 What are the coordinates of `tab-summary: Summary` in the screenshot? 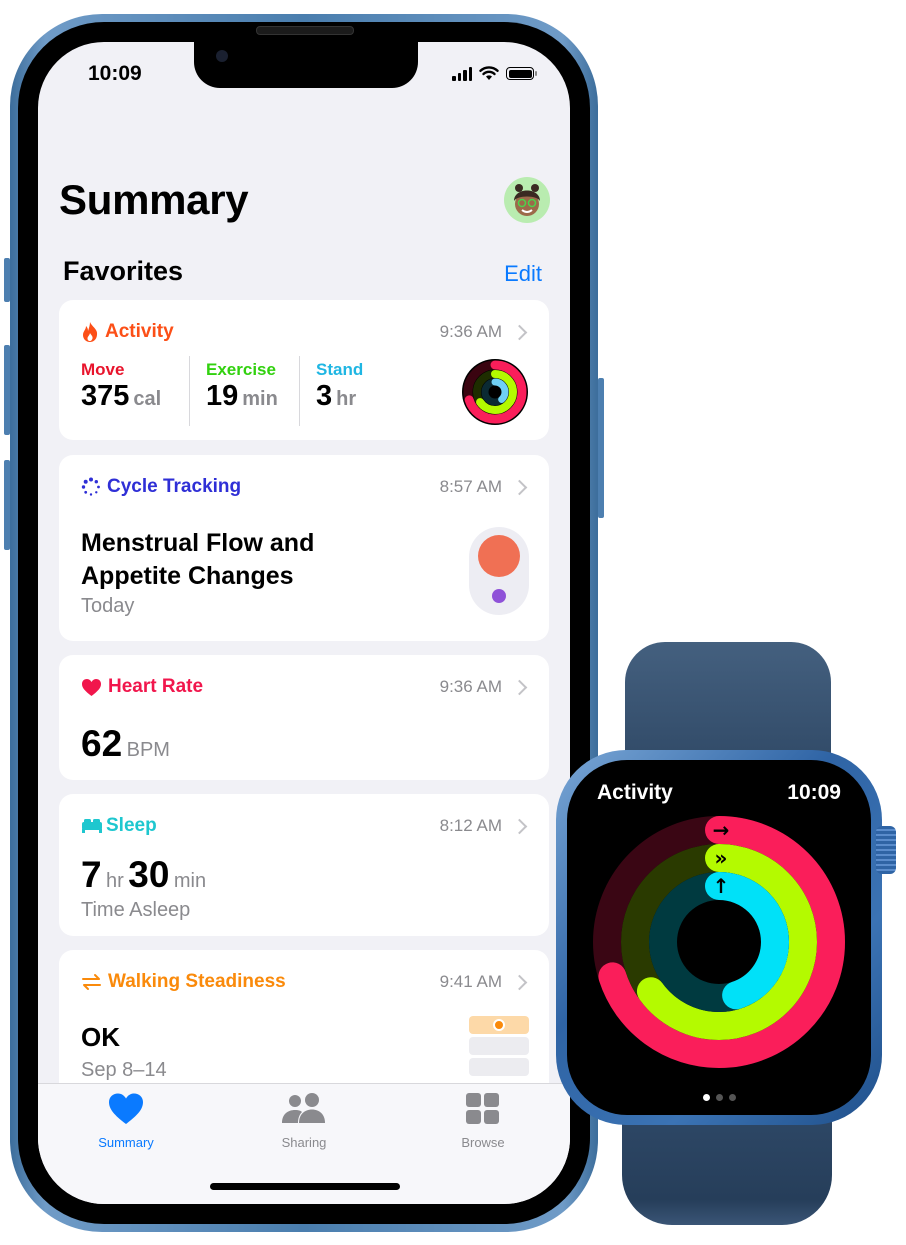 It's located at (126, 1121).